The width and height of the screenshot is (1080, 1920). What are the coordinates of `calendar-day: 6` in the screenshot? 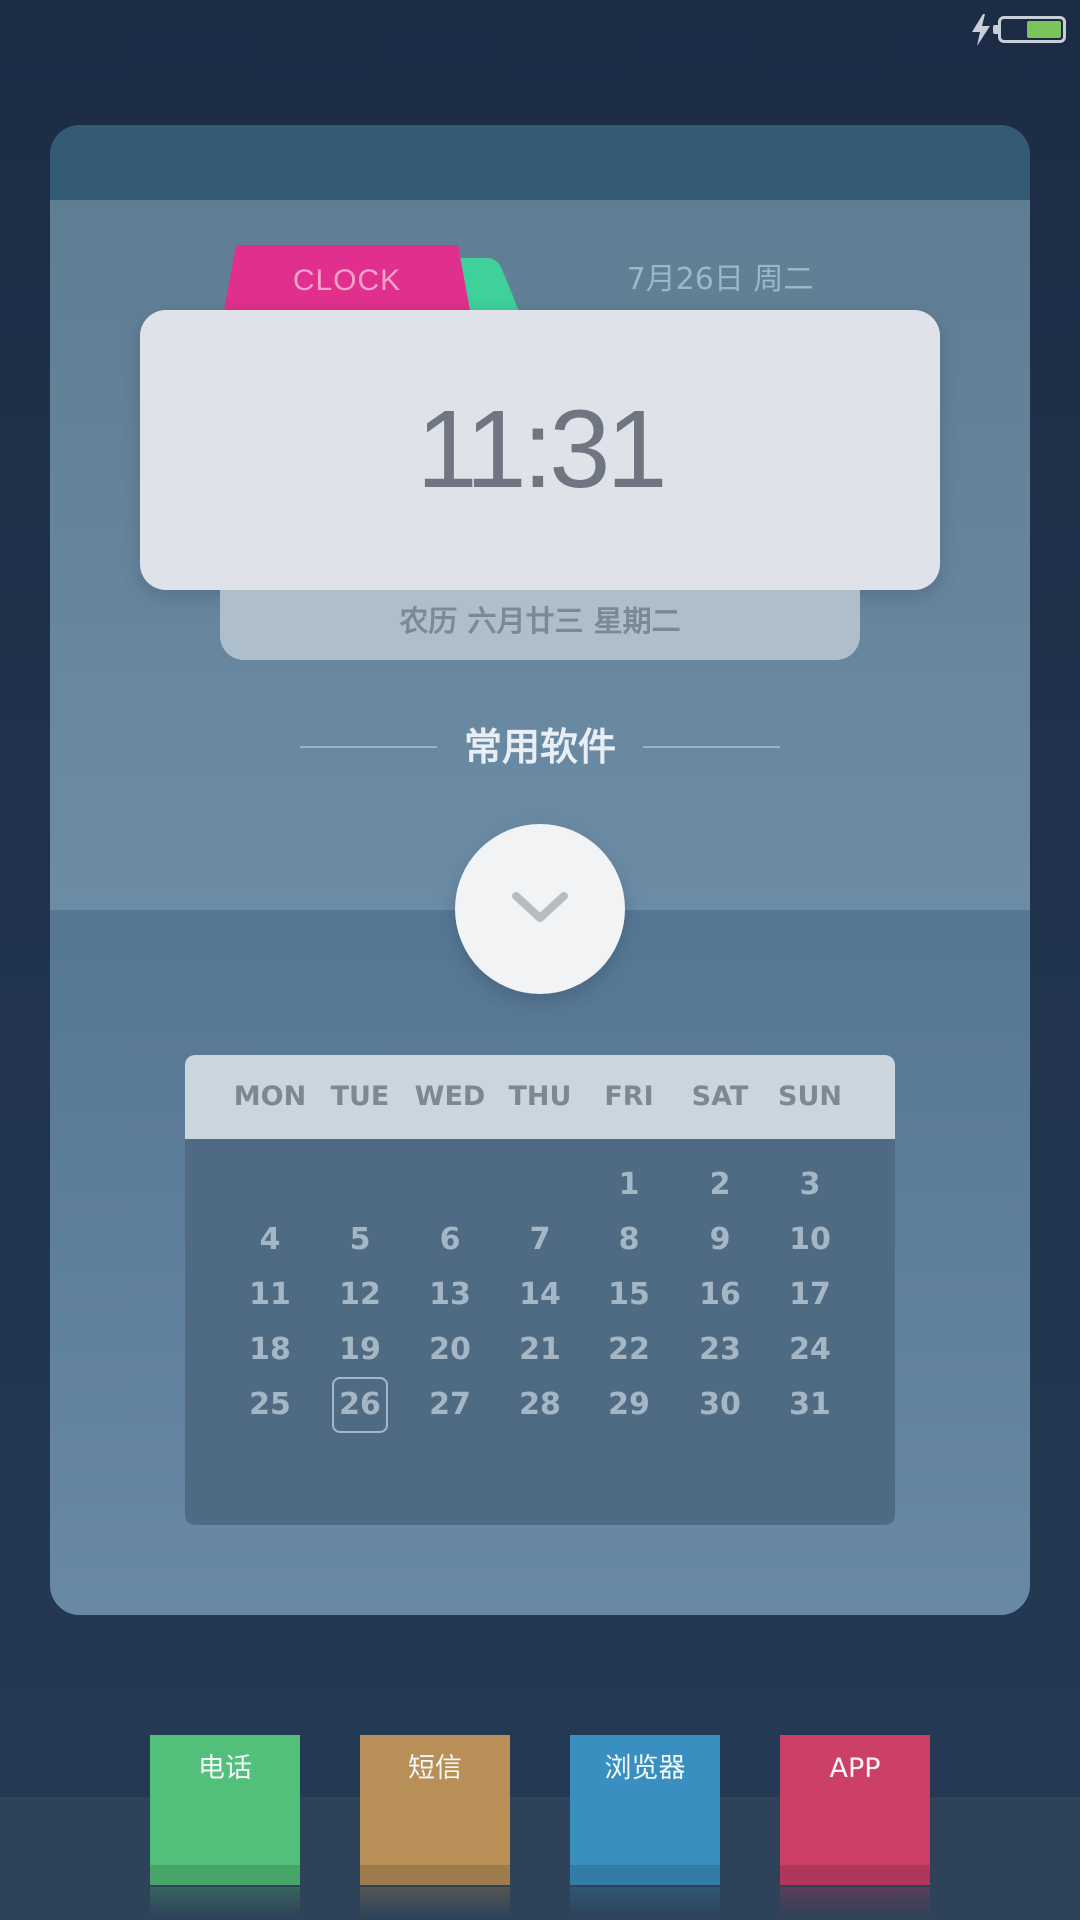 It's located at (450, 1240).